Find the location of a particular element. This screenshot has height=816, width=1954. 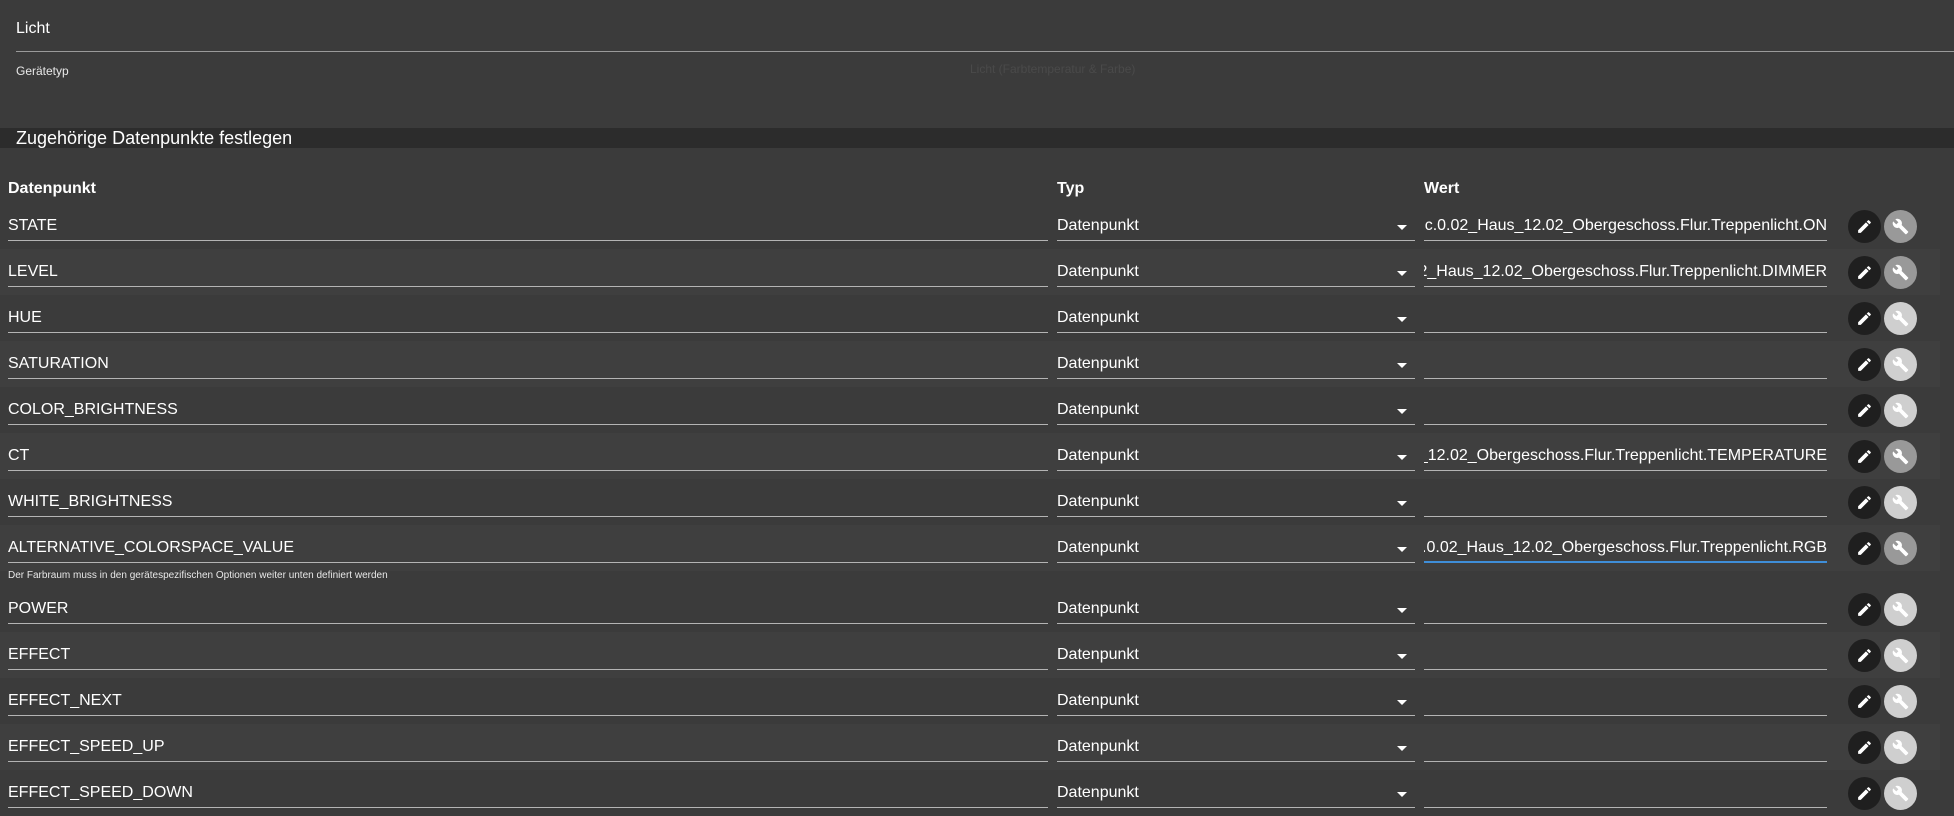

table-row: EFFECT_SPEED_DOWN Datenpunkt is located at coordinates (970, 793).